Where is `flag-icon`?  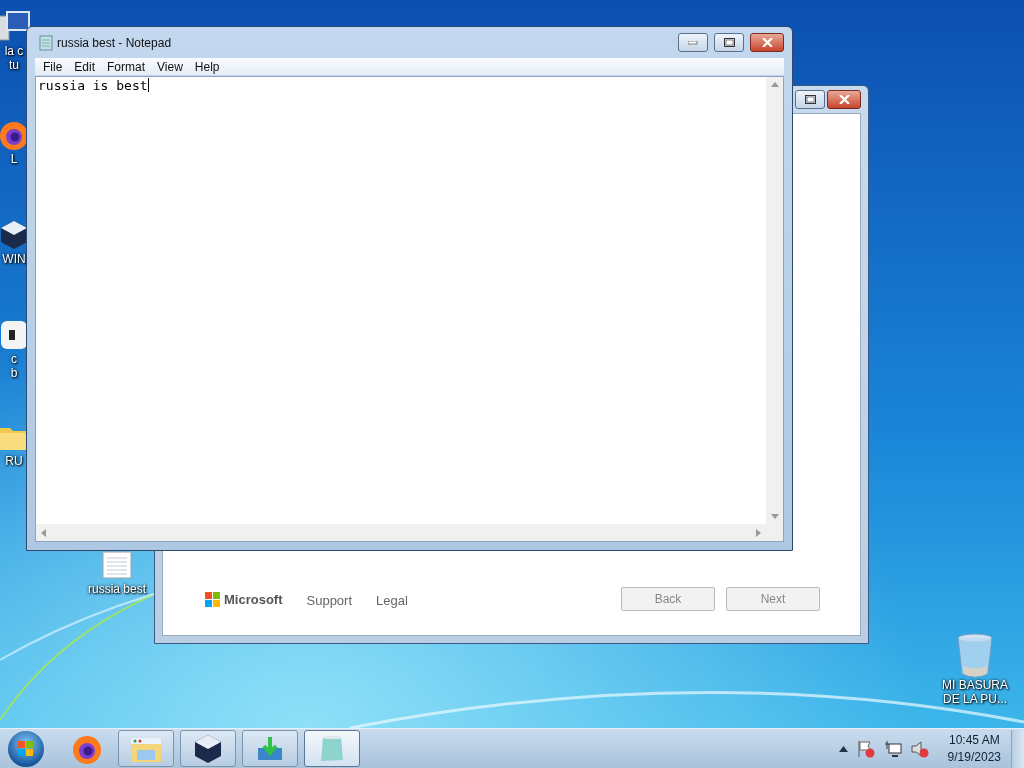 flag-icon is located at coordinates (865, 748).